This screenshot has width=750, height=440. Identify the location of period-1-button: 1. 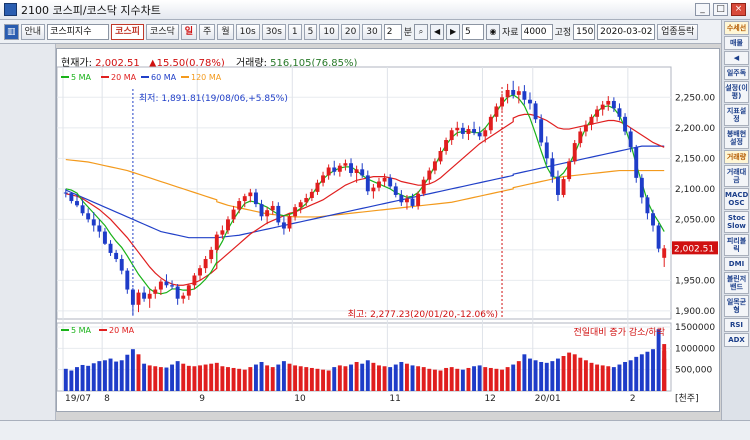
(294, 31).